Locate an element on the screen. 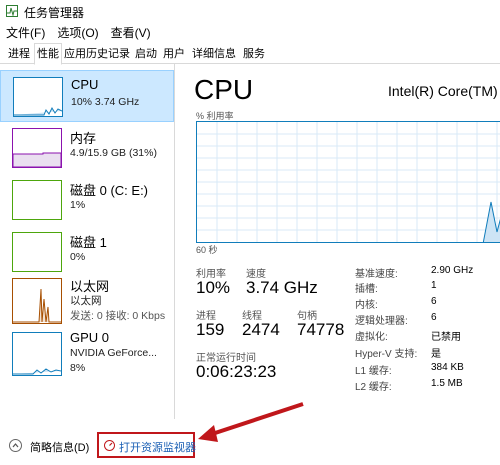 The width and height of the screenshot is (500, 465). tab-app-history: 应用历史记录 is located at coordinates (97, 54).